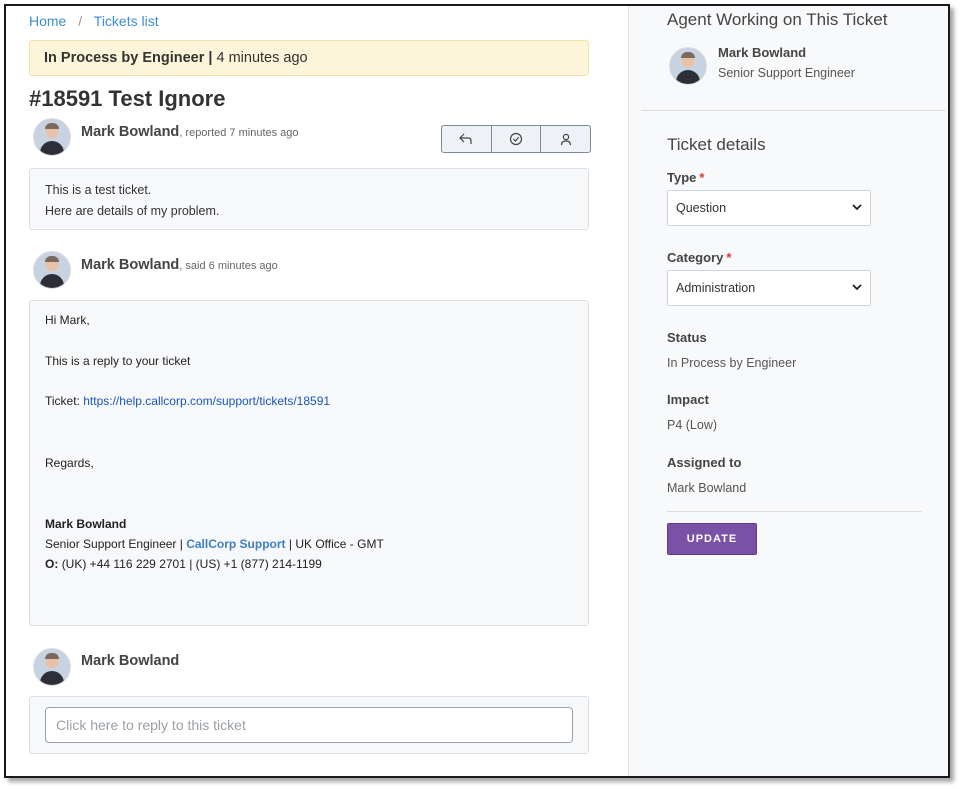 The image size is (961, 789). I want to click on reply-author-name: Mark Bowland, so click(130, 265).